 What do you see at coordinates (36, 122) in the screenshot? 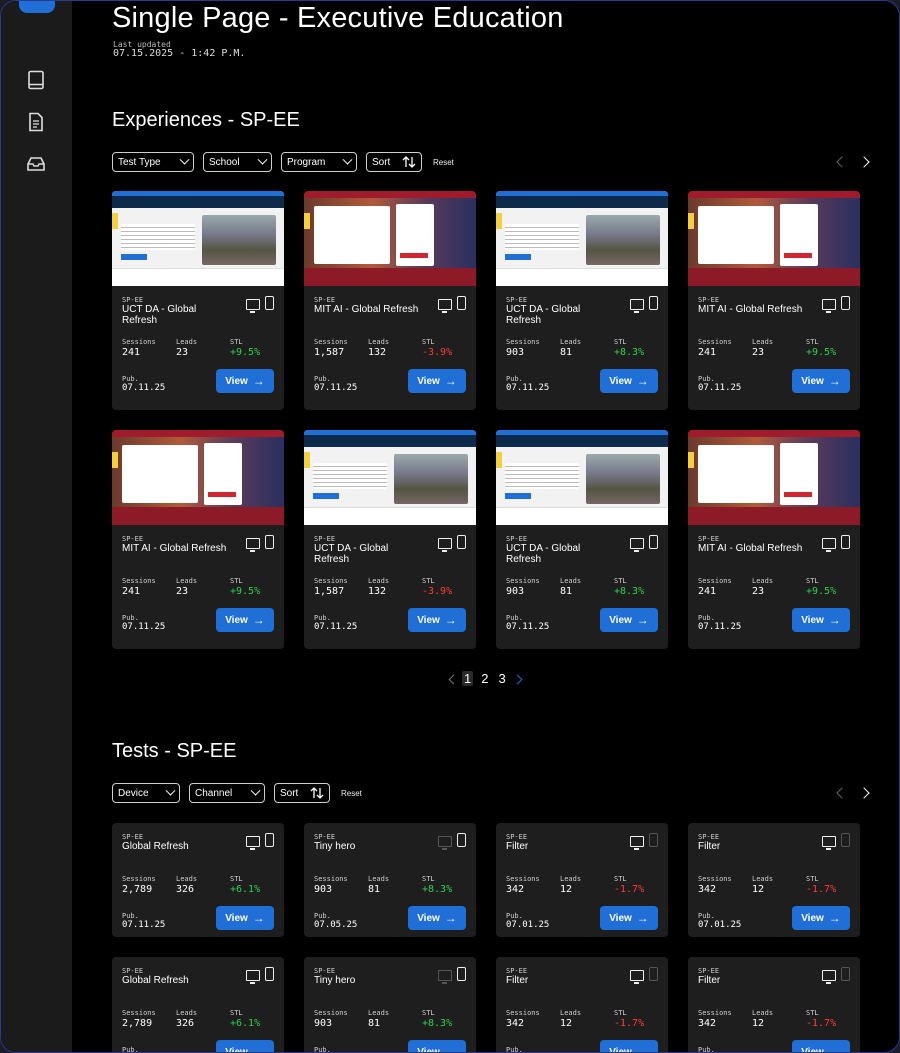
I see `document-icon` at bounding box center [36, 122].